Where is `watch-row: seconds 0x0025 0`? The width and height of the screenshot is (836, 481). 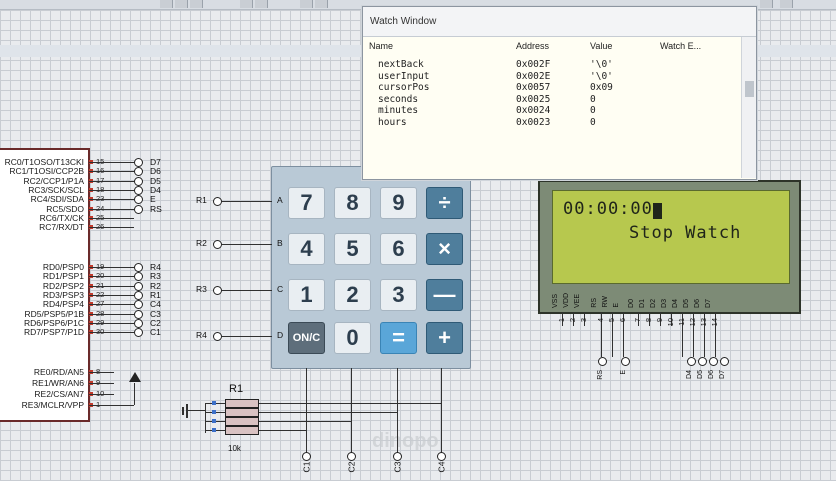
watch-row: seconds 0x0025 0 is located at coordinates (552, 100).